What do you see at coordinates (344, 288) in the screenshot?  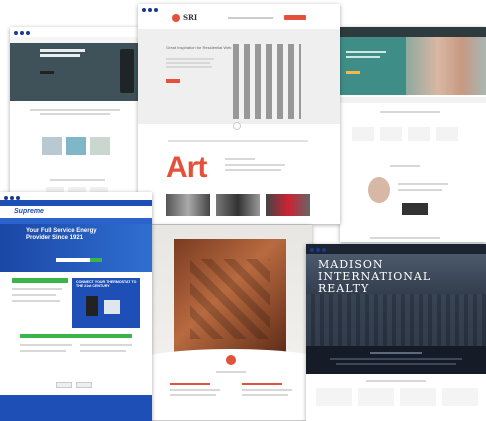 I see `madison-title-line3: REALTY` at bounding box center [344, 288].